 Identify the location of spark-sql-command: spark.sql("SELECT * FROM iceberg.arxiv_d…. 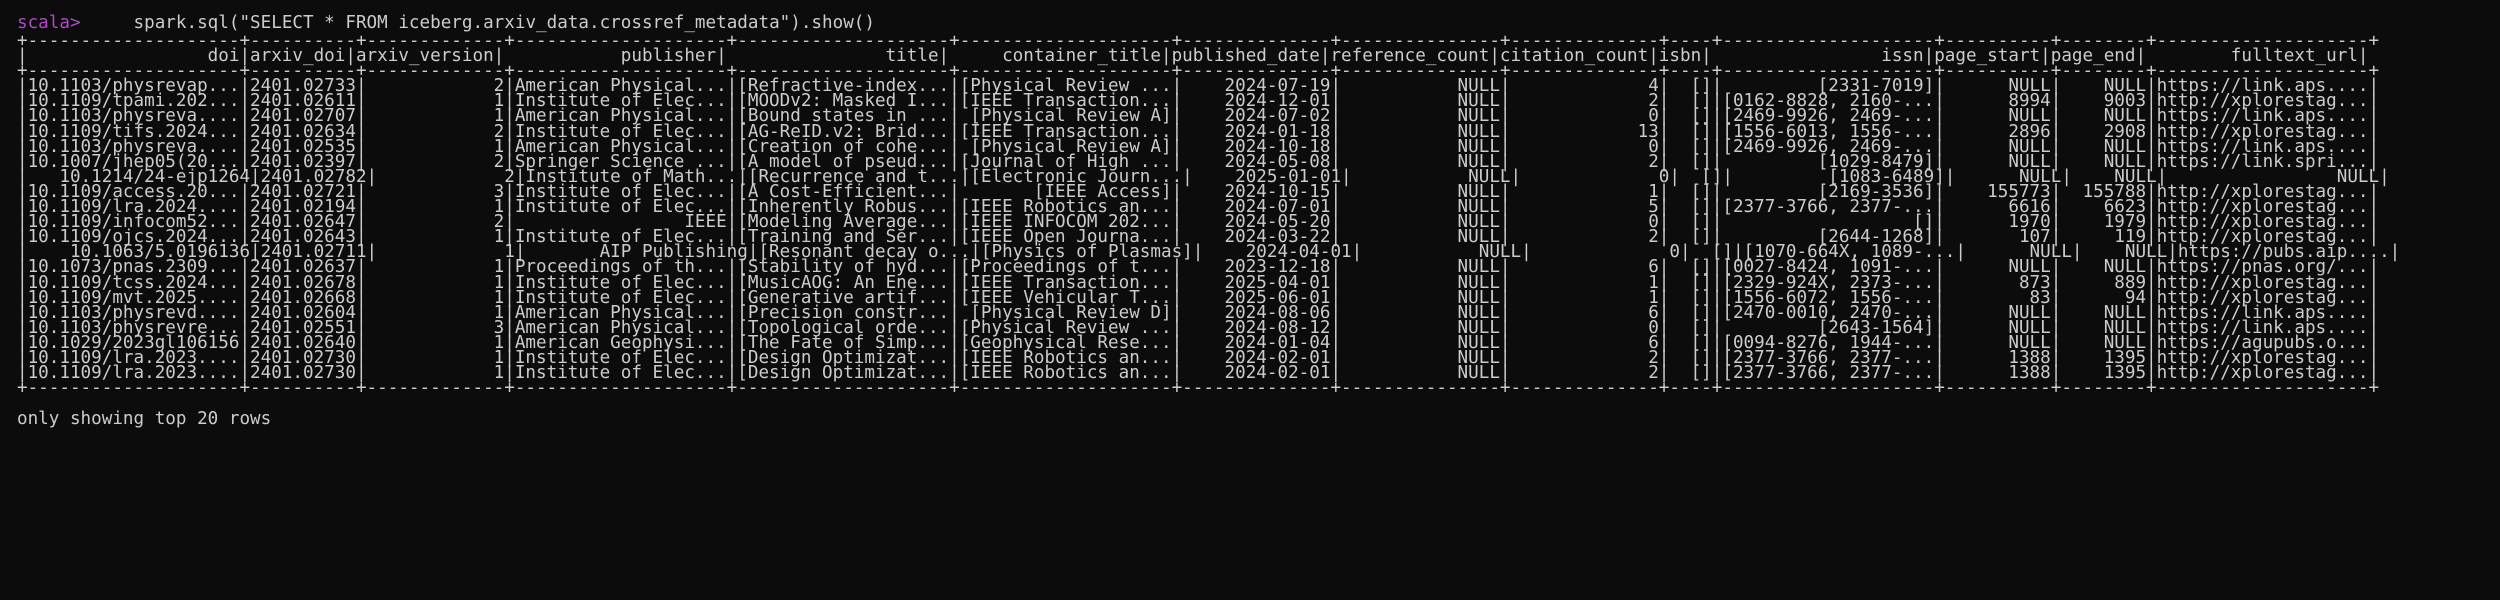
(477, 23).